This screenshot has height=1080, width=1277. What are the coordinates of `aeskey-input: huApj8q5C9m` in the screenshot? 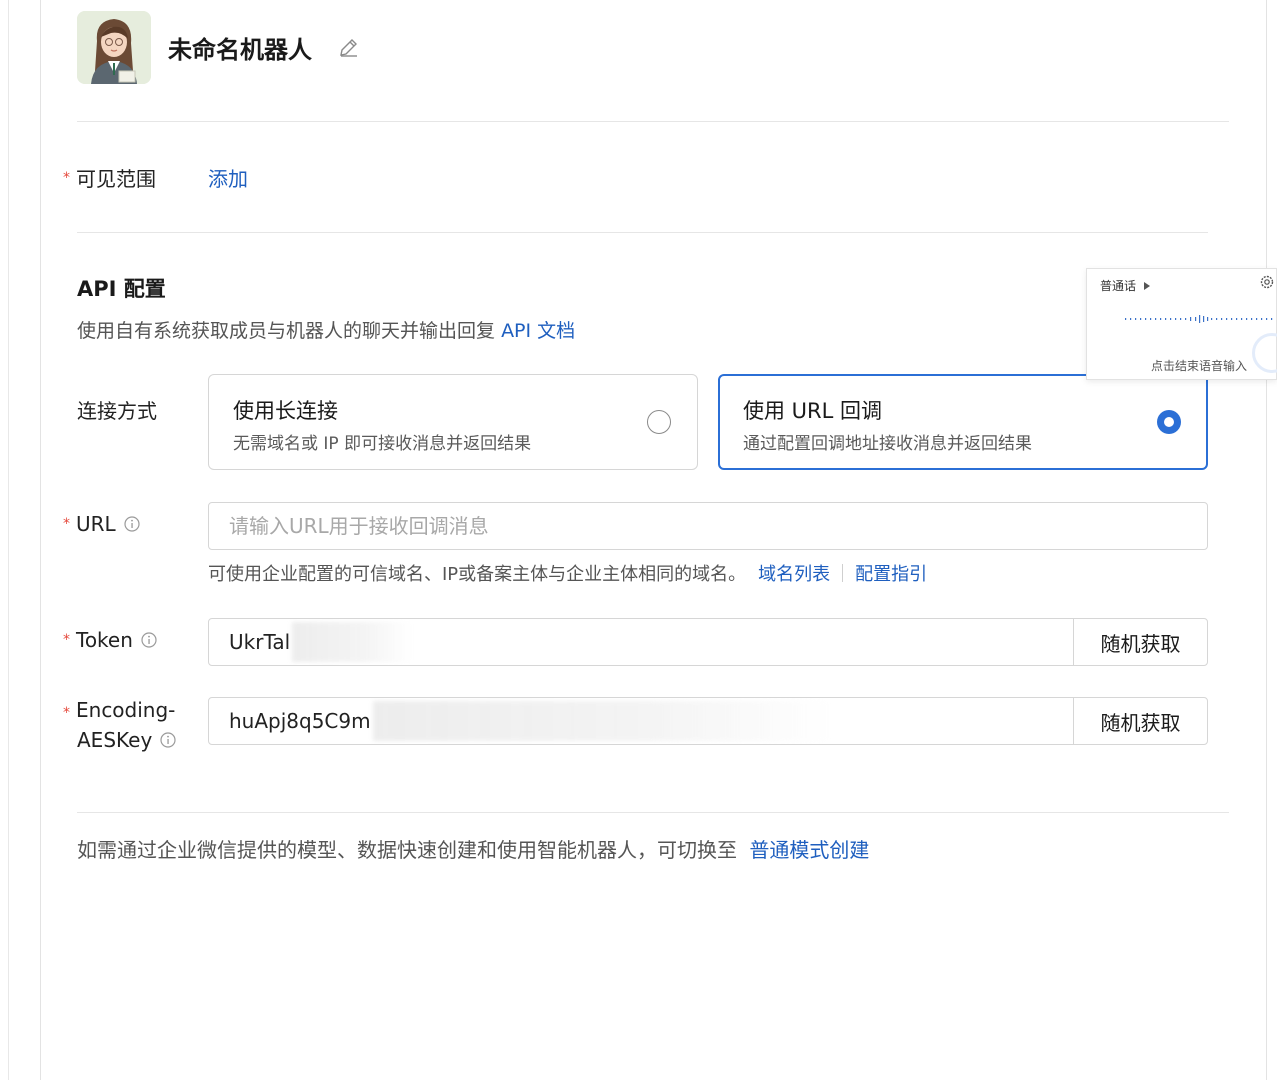 It's located at (641, 721).